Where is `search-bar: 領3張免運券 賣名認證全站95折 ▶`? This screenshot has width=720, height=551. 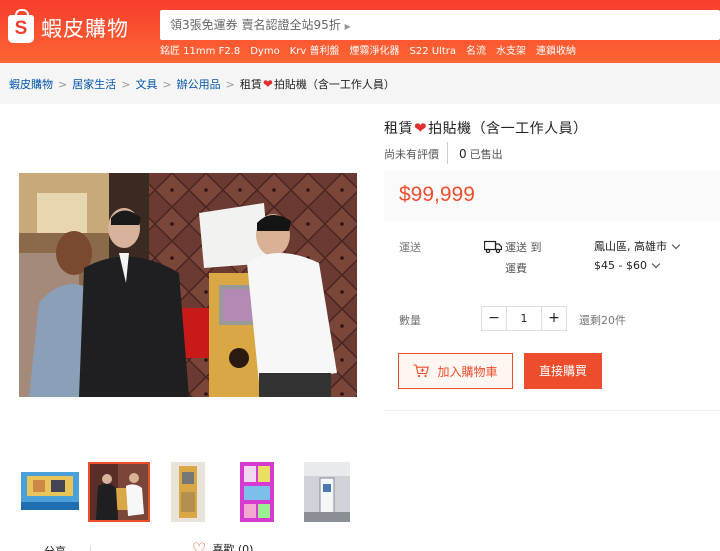
search-bar: 領3張免運券 賣名認證全站95折 ▶ is located at coordinates (440, 25).